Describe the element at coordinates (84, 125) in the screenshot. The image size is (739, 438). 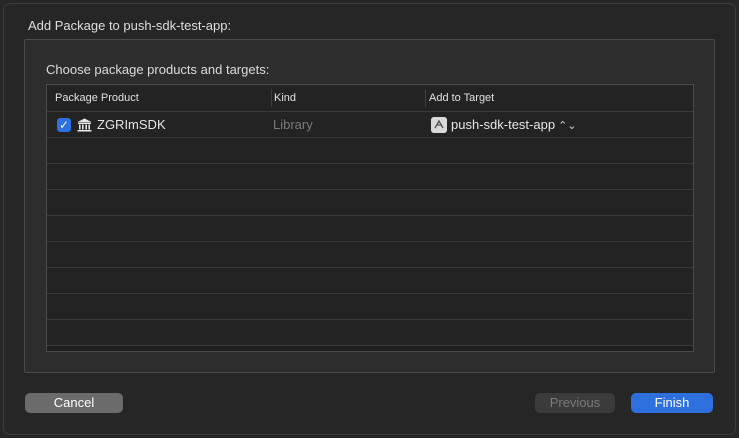
I see `package-icon` at that location.